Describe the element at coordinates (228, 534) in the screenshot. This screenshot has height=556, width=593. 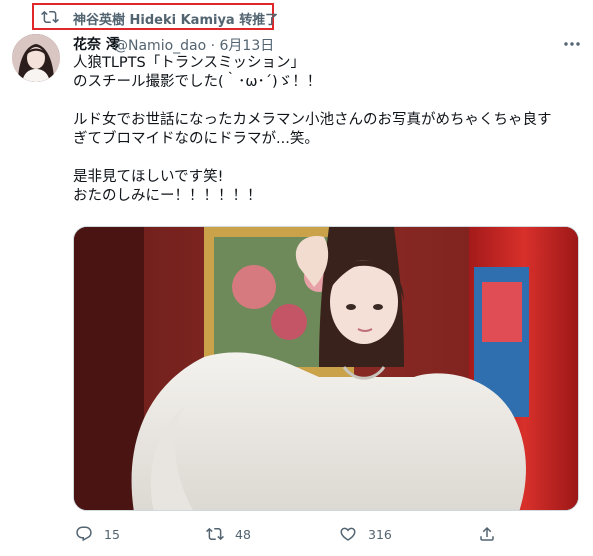
I see `retweet-button: 48` at that location.